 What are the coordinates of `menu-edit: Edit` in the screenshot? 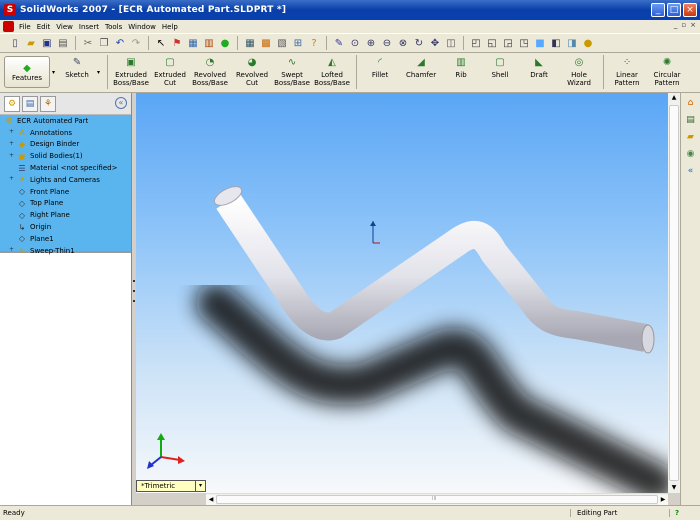 It's located at (44, 27).